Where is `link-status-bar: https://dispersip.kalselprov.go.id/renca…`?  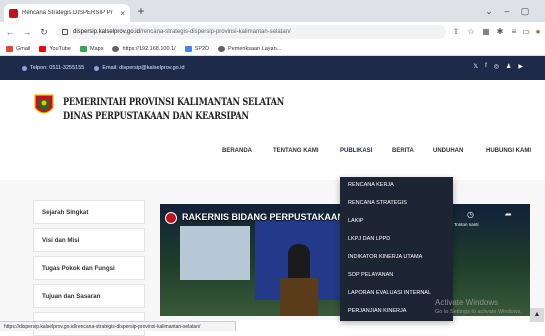 link-status-bar: https://dispersip.kalselprov.go.id/renca… is located at coordinates (118, 326).